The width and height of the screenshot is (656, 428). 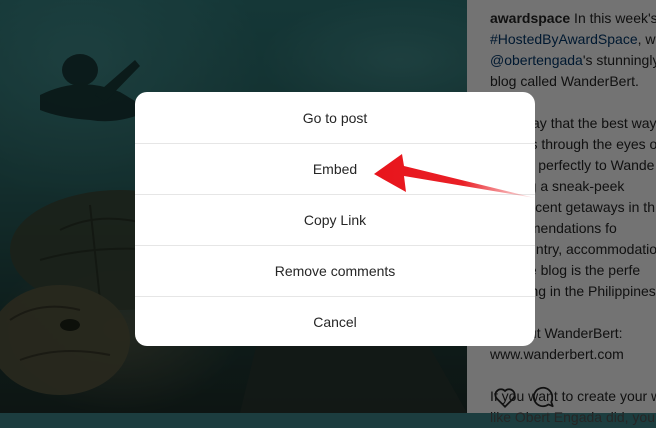 I want to click on go-to-post-button: Go to post, so click(x=335, y=117).